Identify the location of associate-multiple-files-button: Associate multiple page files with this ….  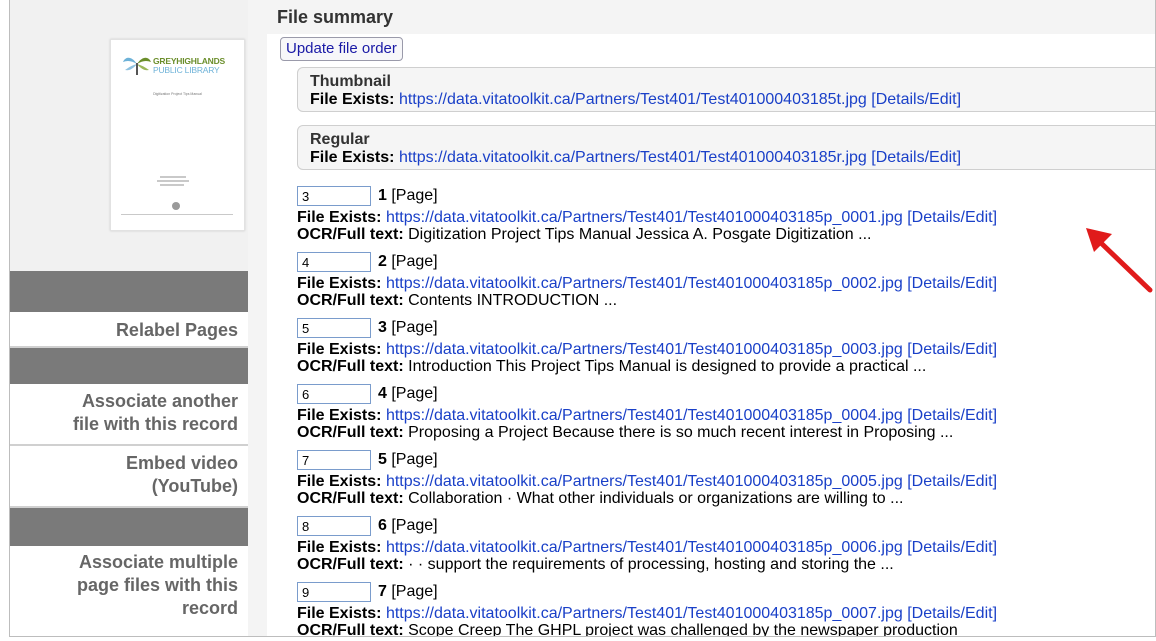
(129, 591).